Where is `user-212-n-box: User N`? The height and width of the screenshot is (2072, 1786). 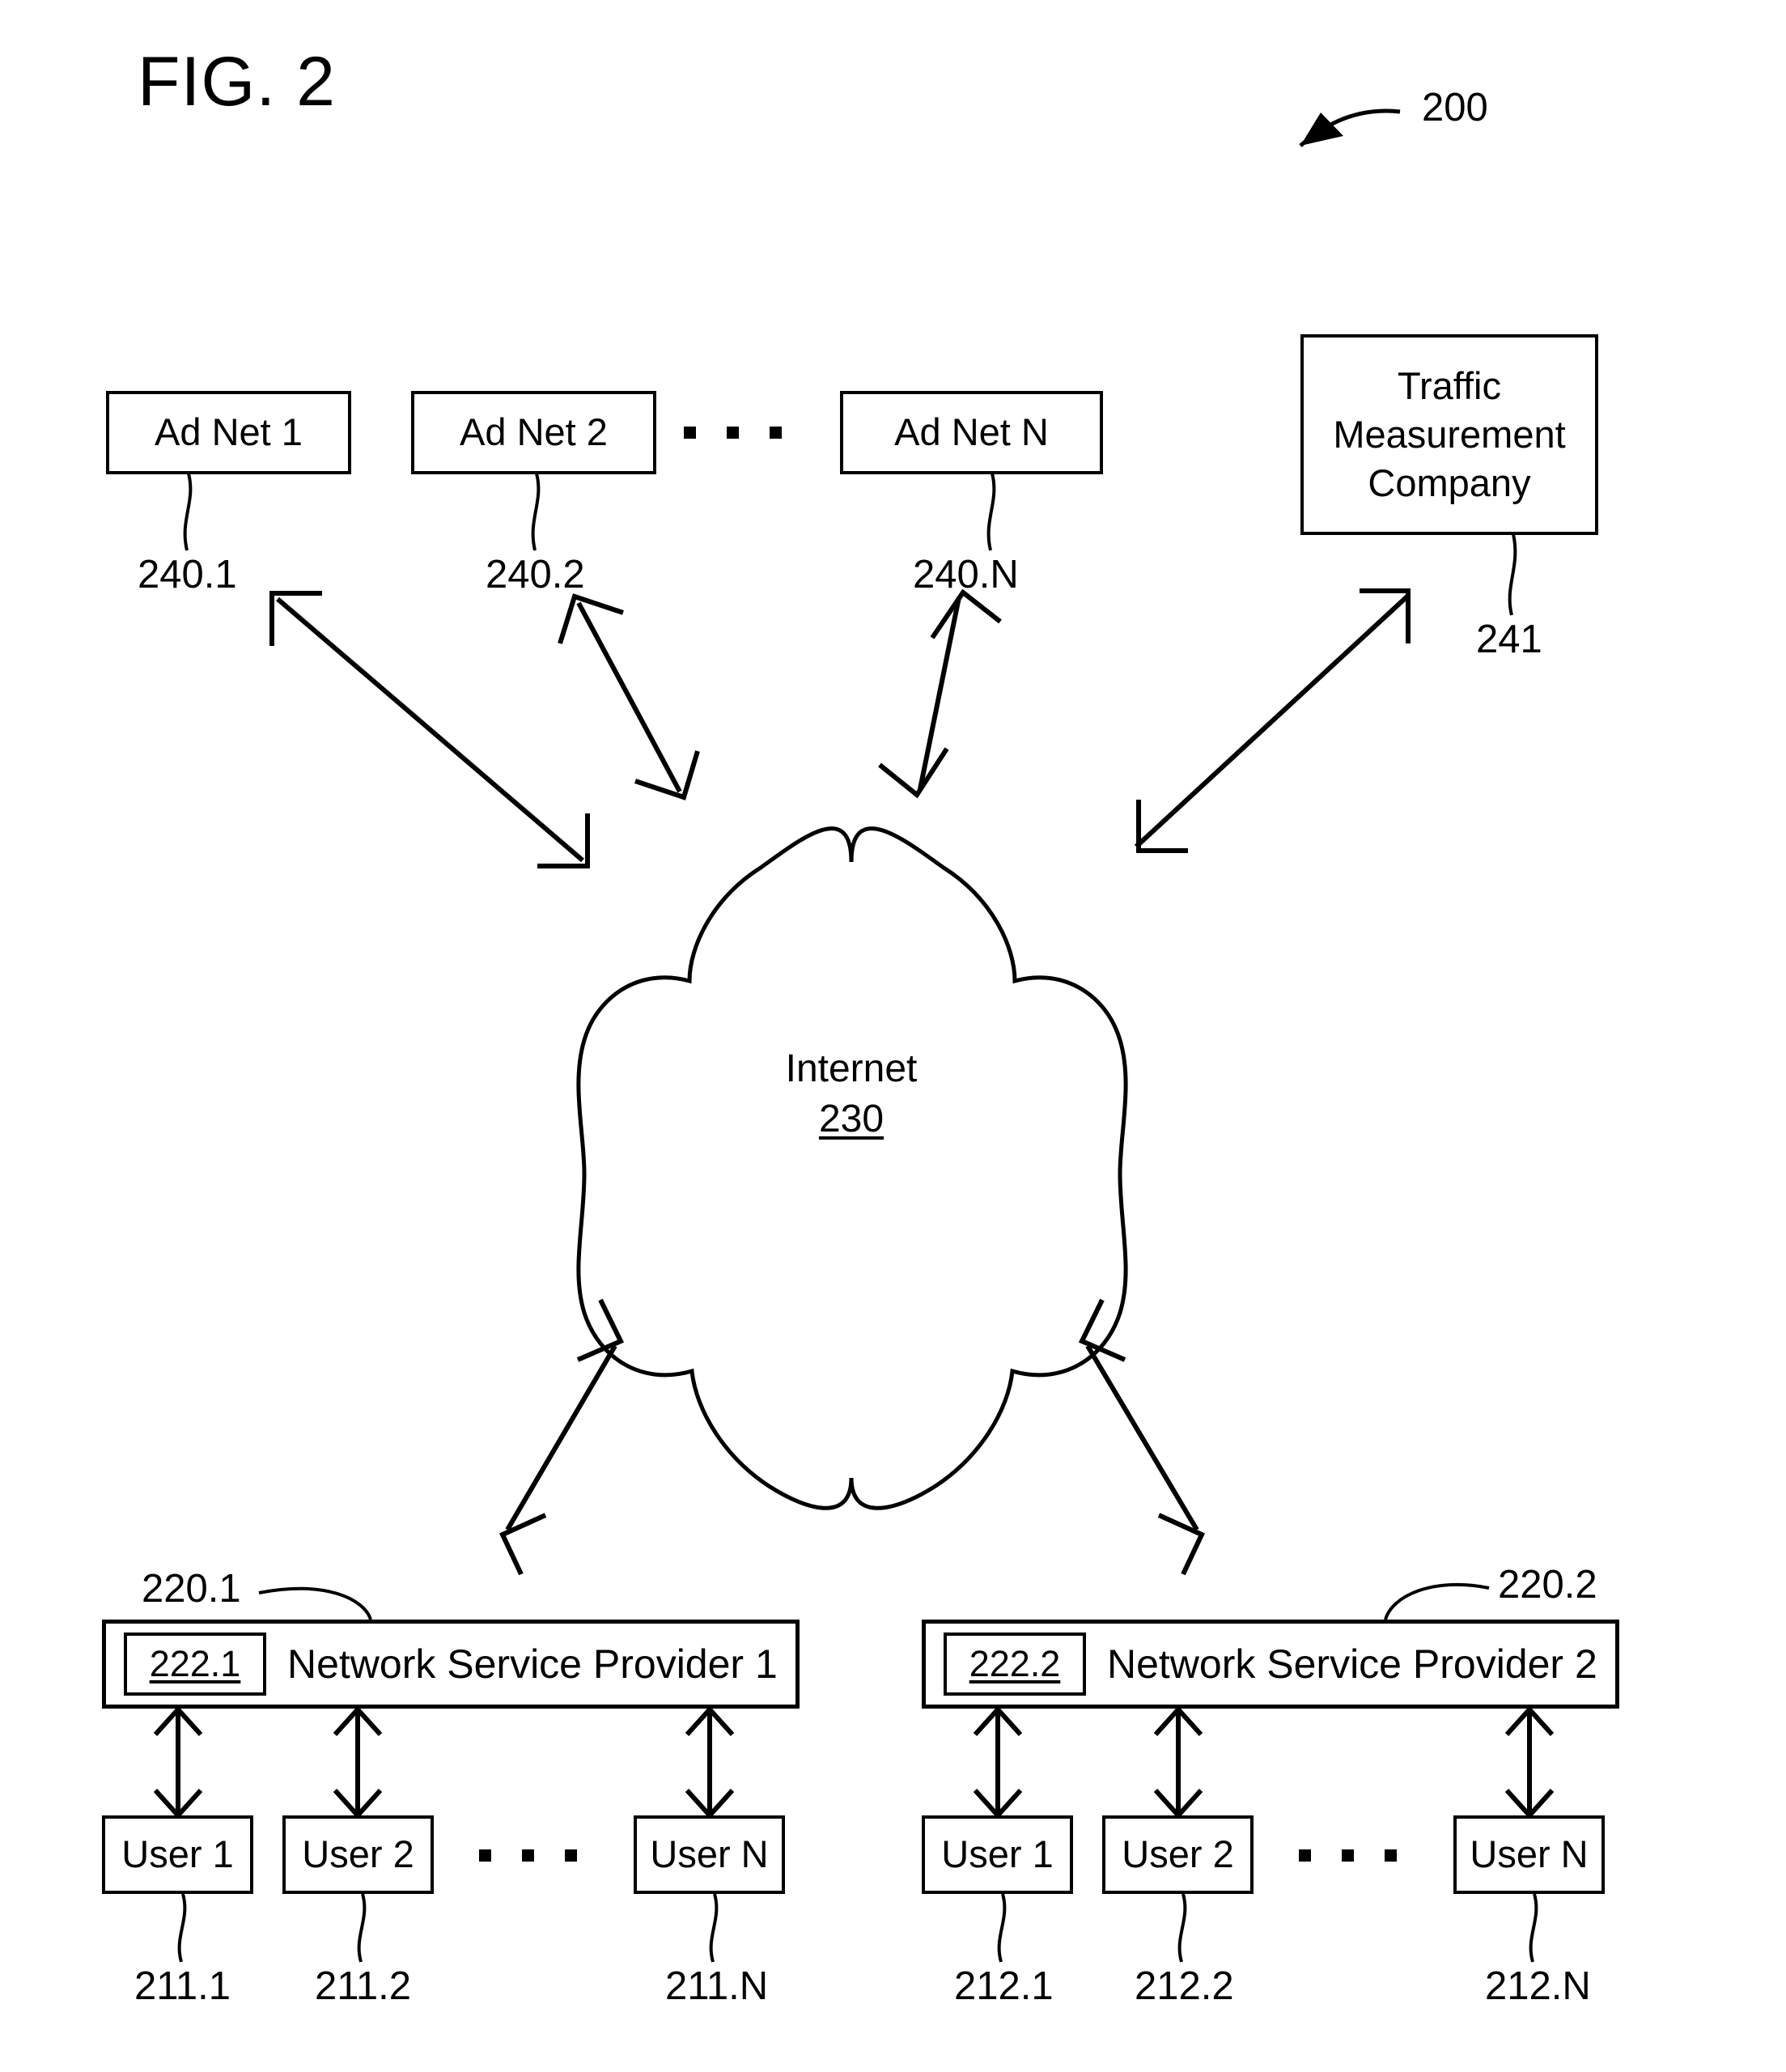
user-212-n-box: User N is located at coordinates (1529, 1854).